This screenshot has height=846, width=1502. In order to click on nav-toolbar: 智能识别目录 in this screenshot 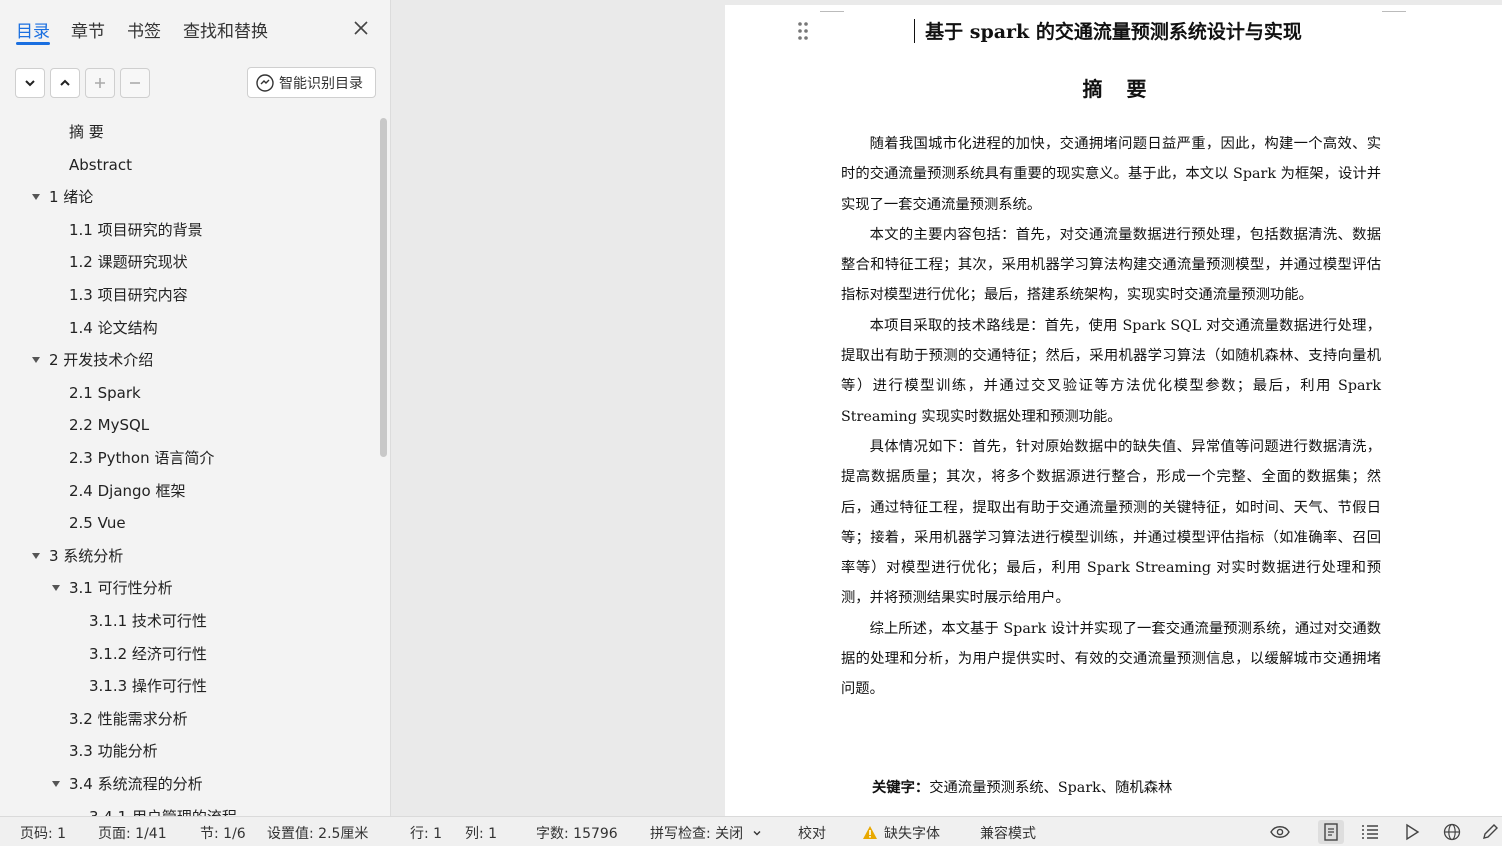, I will do `click(195, 82)`.